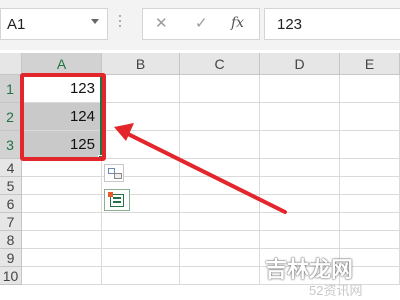 Image resolution: width=400 pixels, height=300 pixels. I want to click on row-header-8: 8, so click(11, 240).